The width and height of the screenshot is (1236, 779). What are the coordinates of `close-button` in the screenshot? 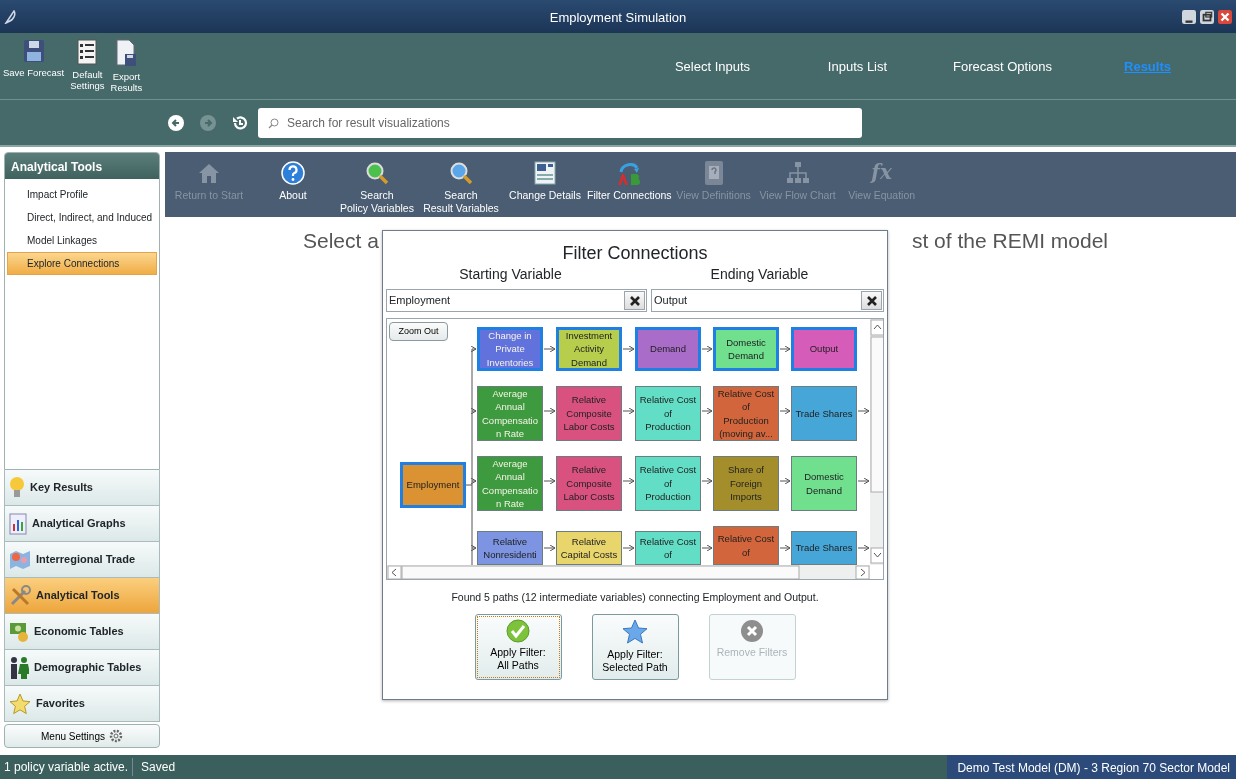 It's located at (1225, 16).